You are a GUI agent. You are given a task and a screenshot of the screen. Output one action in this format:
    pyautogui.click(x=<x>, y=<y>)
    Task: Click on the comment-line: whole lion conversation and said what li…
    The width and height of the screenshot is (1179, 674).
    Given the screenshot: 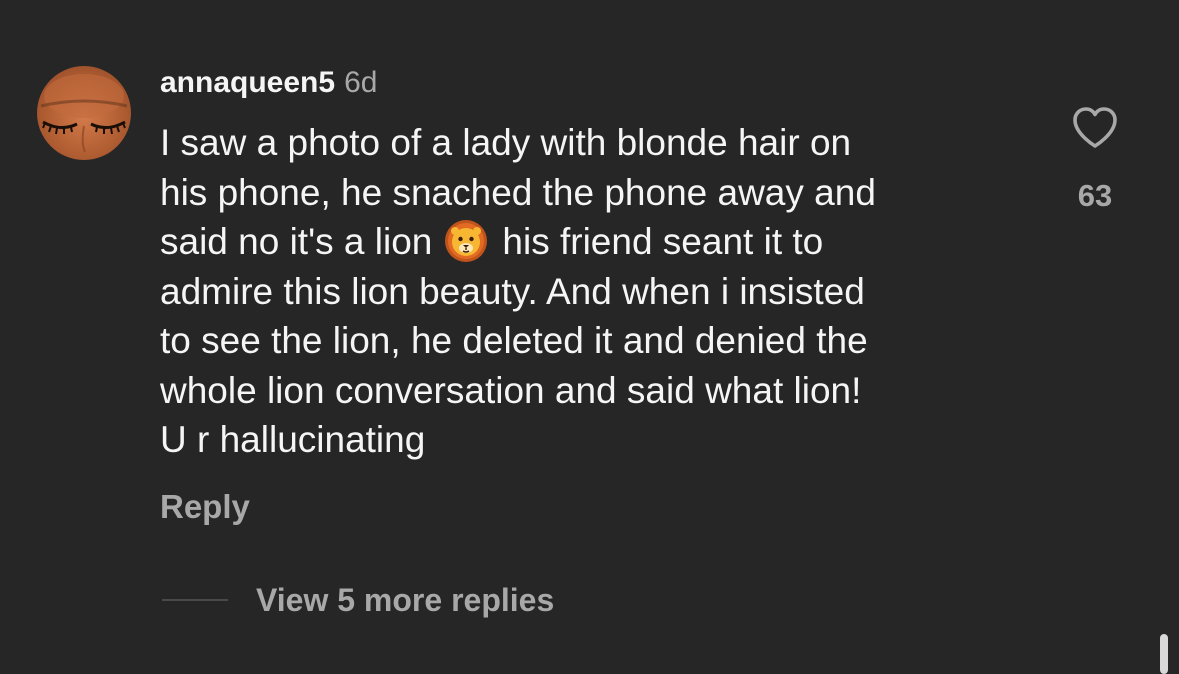 What is the action you would take?
    pyautogui.click(x=511, y=390)
    